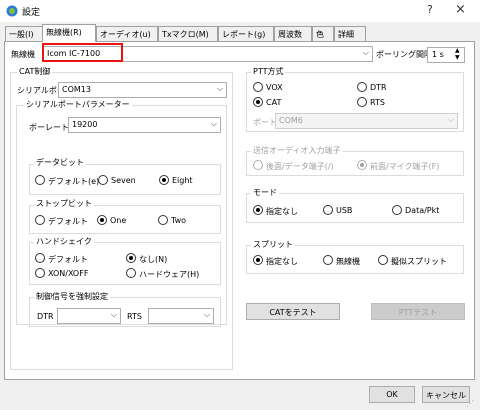 The width and height of the screenshot is (480, 410). What do you see at coordinates (362, 102) in the screenshot?
I see `ptt-rts-radio` at bounding box center [362, 102].